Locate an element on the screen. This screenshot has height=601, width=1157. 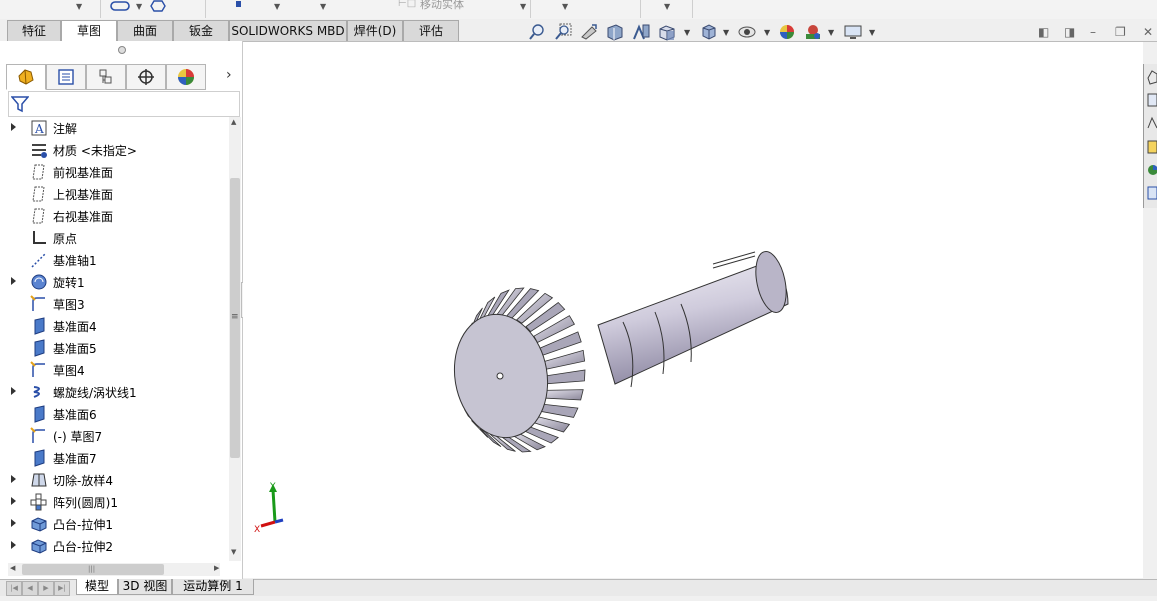
feature-tree-item-label: 基准面6 is located at coordinates (75, 415).